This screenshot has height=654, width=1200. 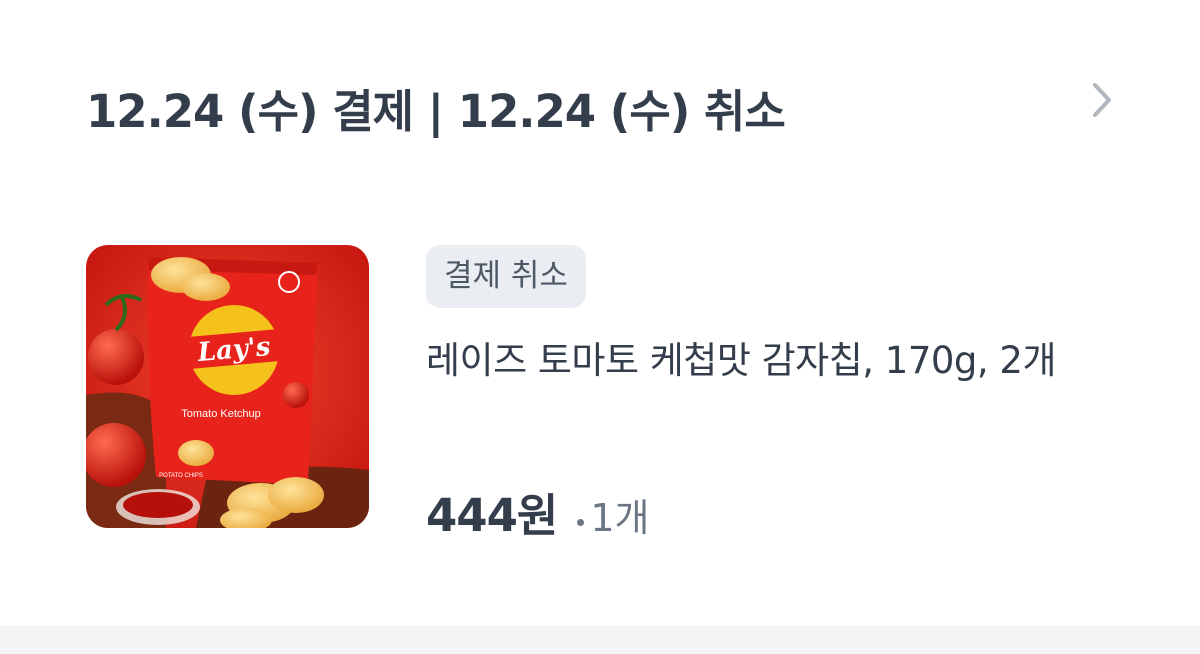 I want to click on separator-dot, so click(x=581, y=522).